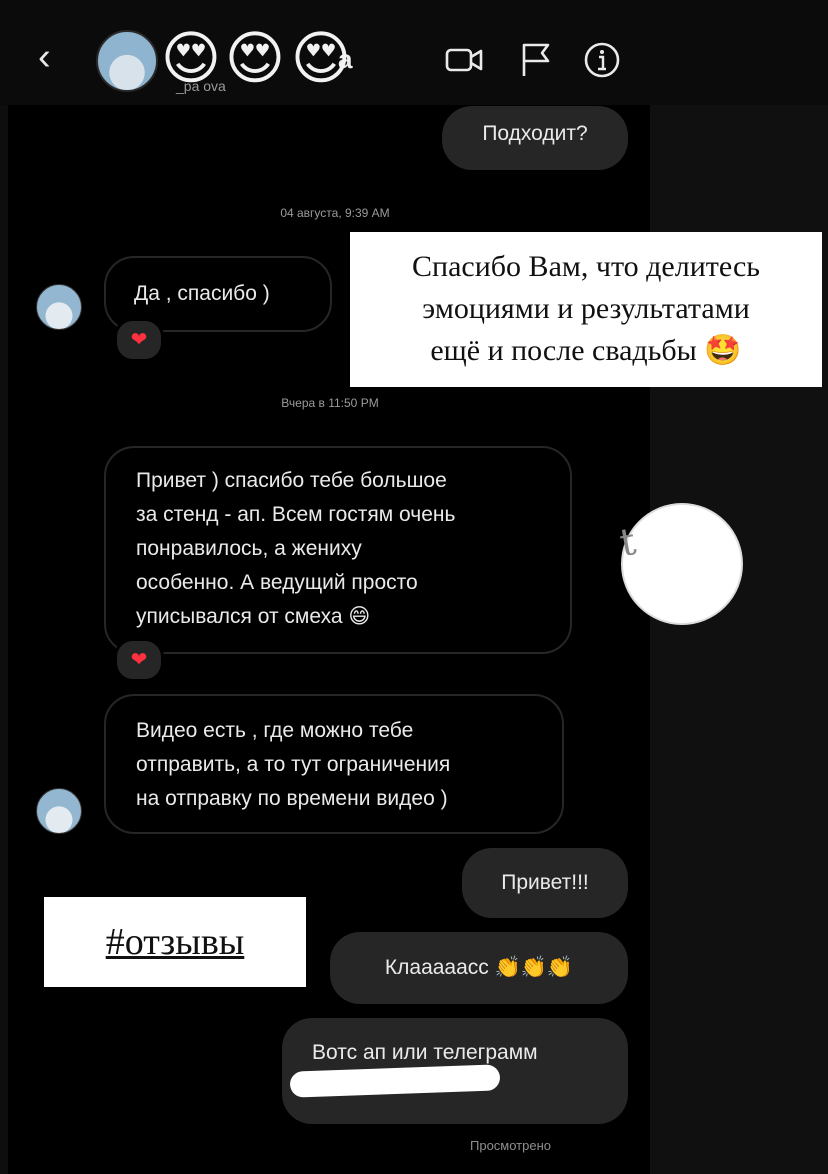 The height and width of the screenshot is (1174, 828). Describe the element at coordinates (682, 564) in the screenshot. I see `white-circle-sticker` at that location.